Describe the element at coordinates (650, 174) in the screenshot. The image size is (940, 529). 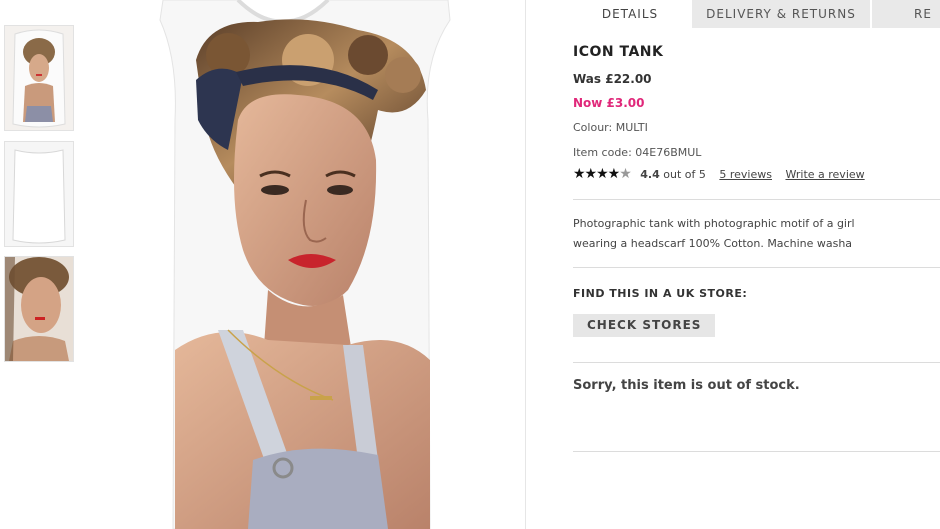
I see `rating-score: 4.4` at that location.